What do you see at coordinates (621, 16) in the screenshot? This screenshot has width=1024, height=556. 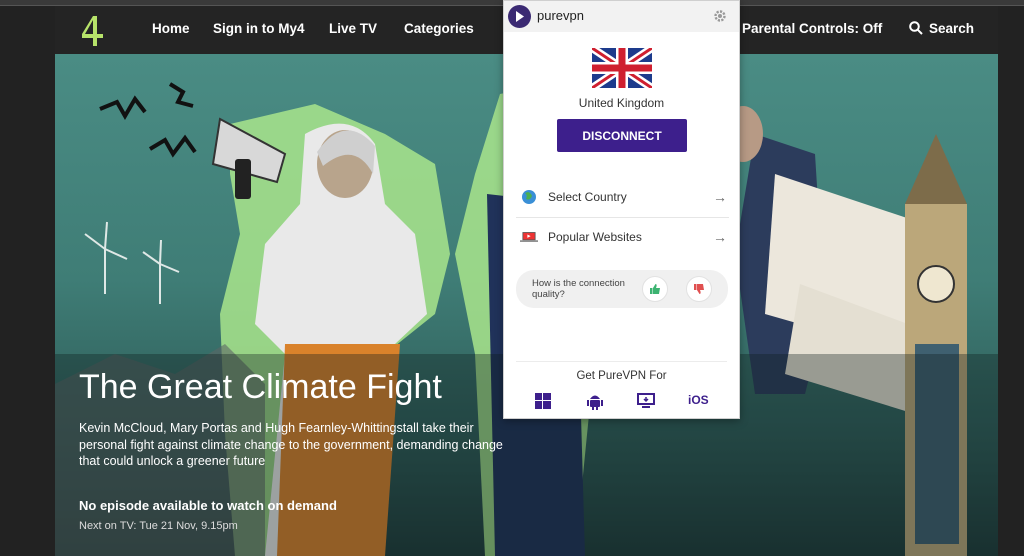 I see `vpn-header: purevpn` at bounding box center [621, 16].